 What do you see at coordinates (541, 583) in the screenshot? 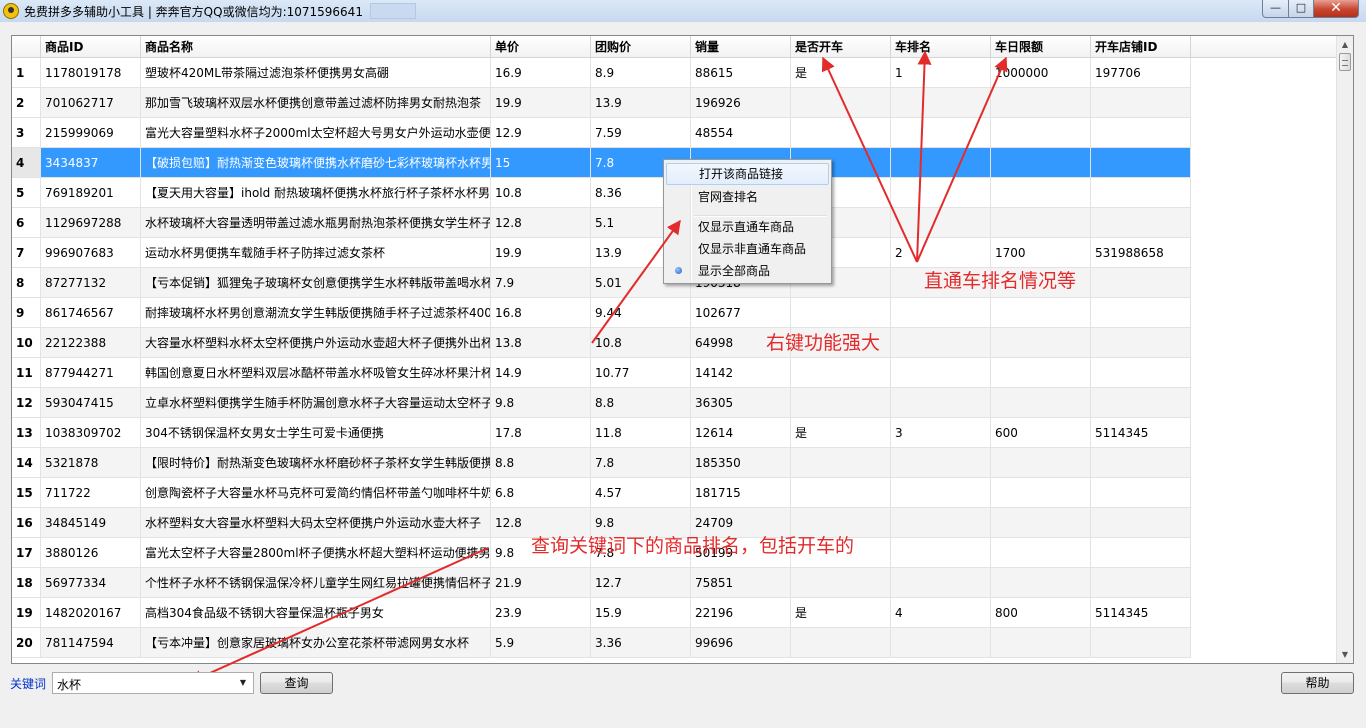
I see `cell-price: 21.9` at bounding box center [541, 583].